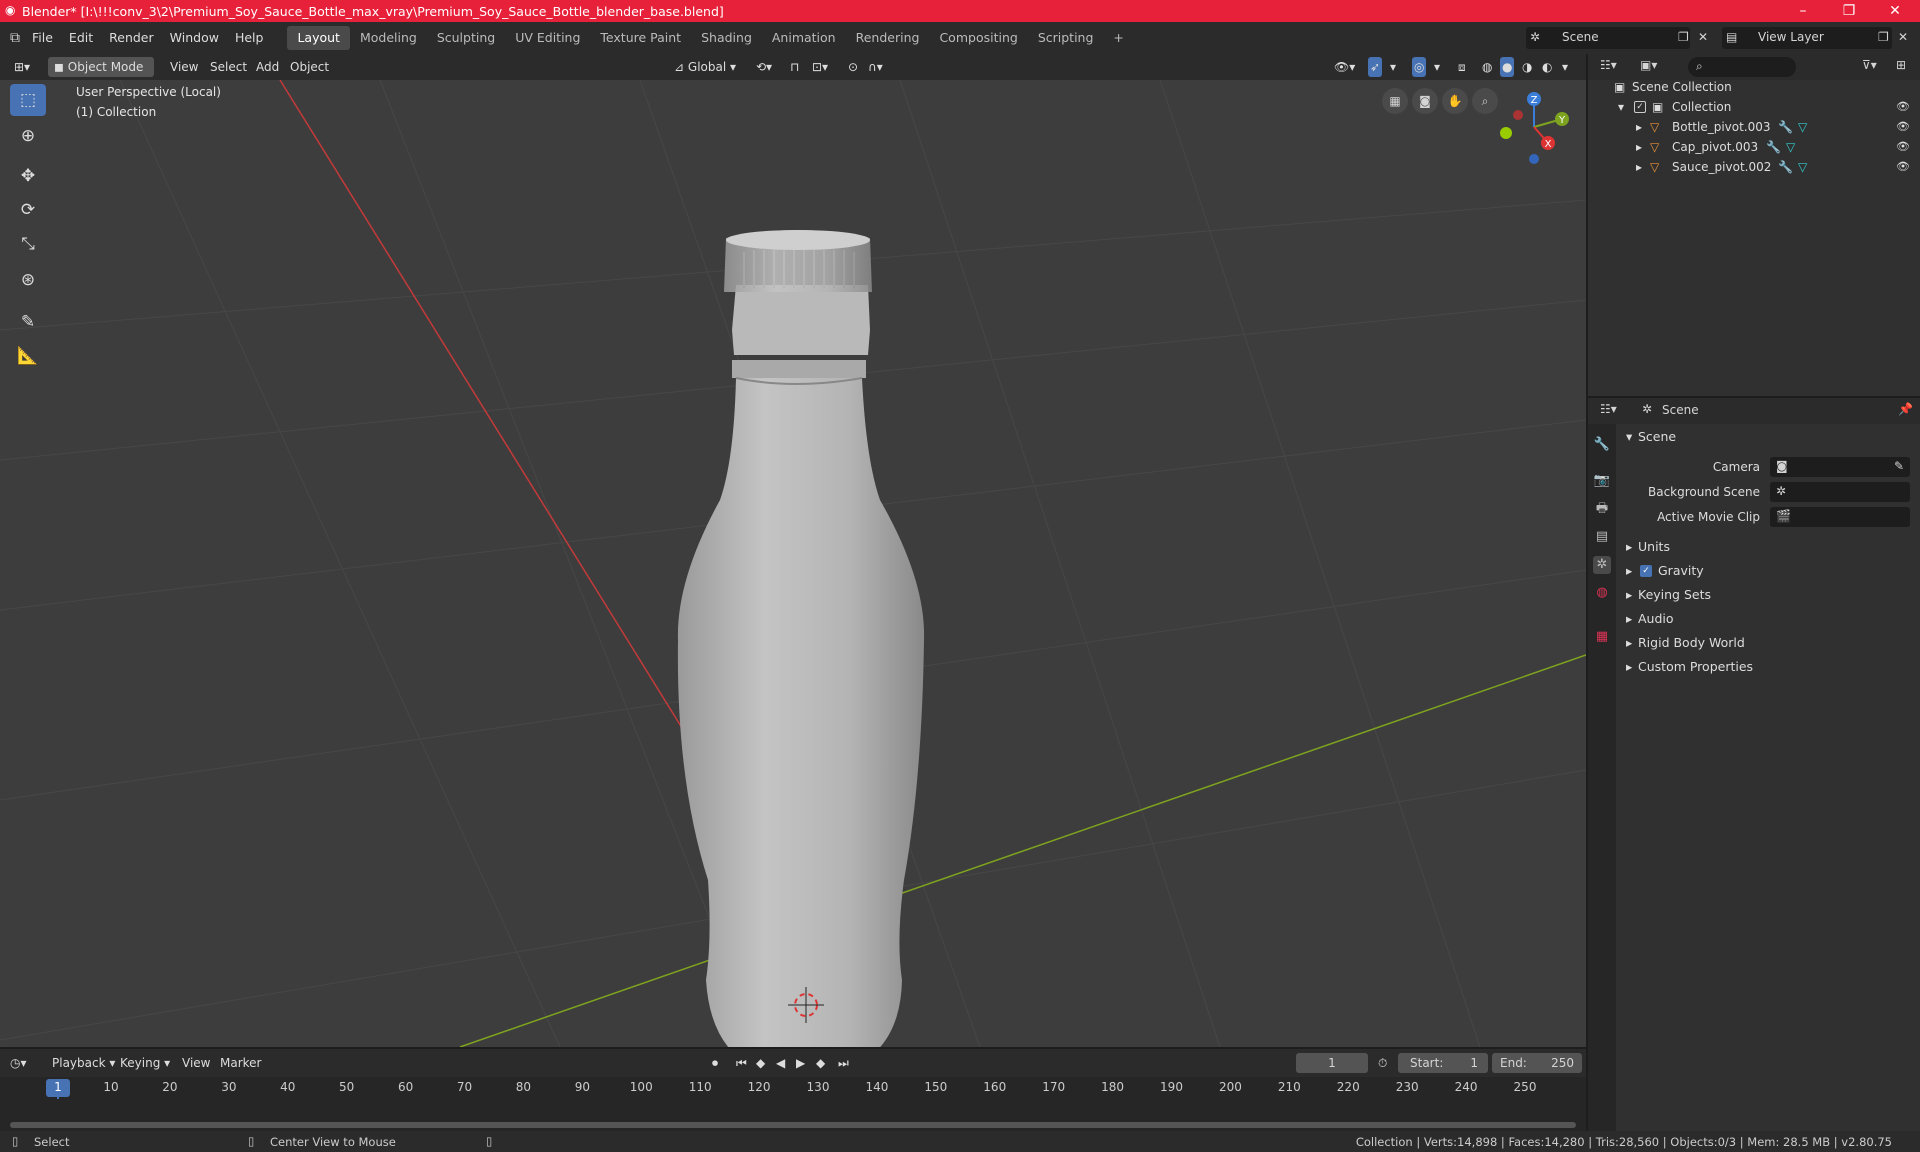 The height and width of the screenshot is (1152, 1920). What do you see at coordinates (1344, 67) in the screenshot?
I see `visibility-icon: 👁▾` at bounding box center [1344, 67].